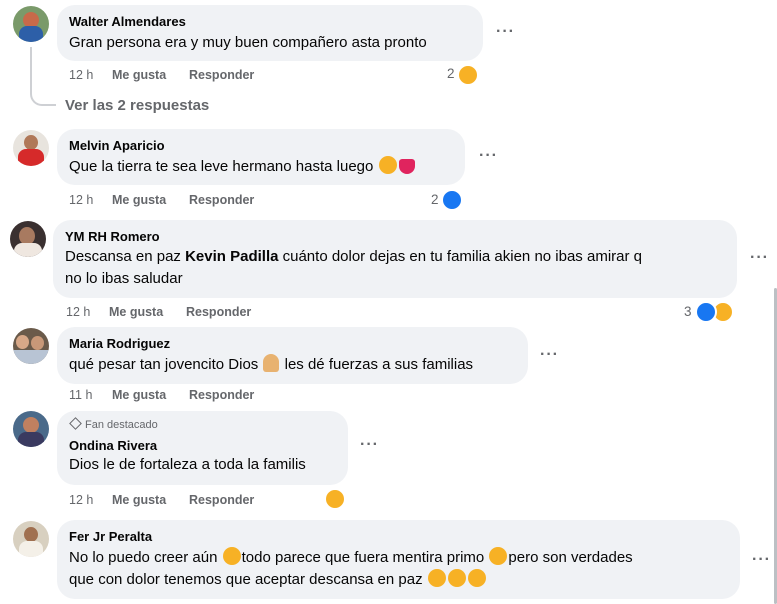  I want to click on view-replies-link: Ver las 2 respuestas, so click(137, 105).